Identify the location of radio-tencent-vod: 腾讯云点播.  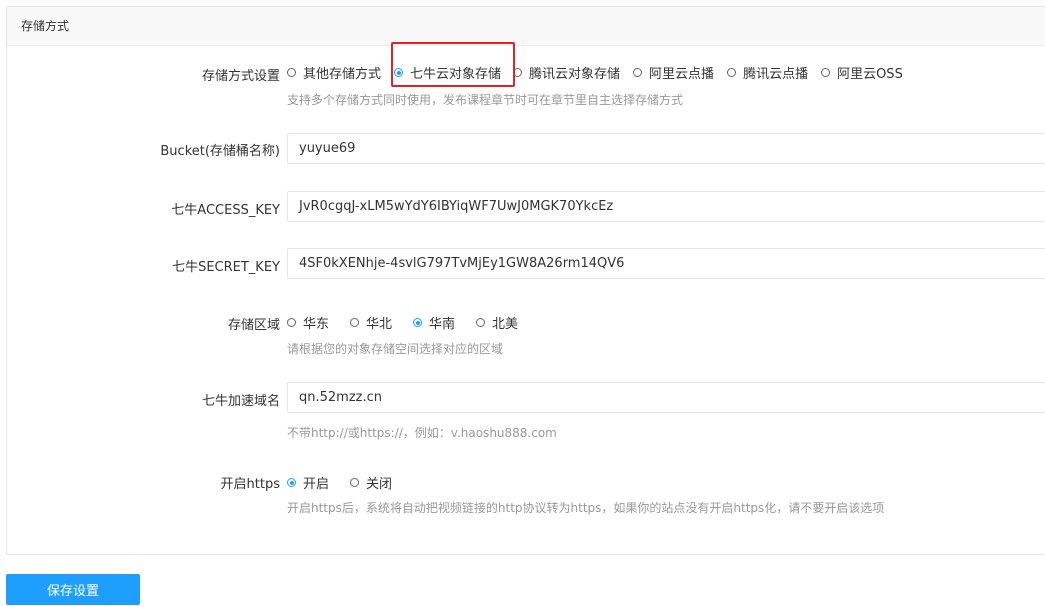
(767, 72).